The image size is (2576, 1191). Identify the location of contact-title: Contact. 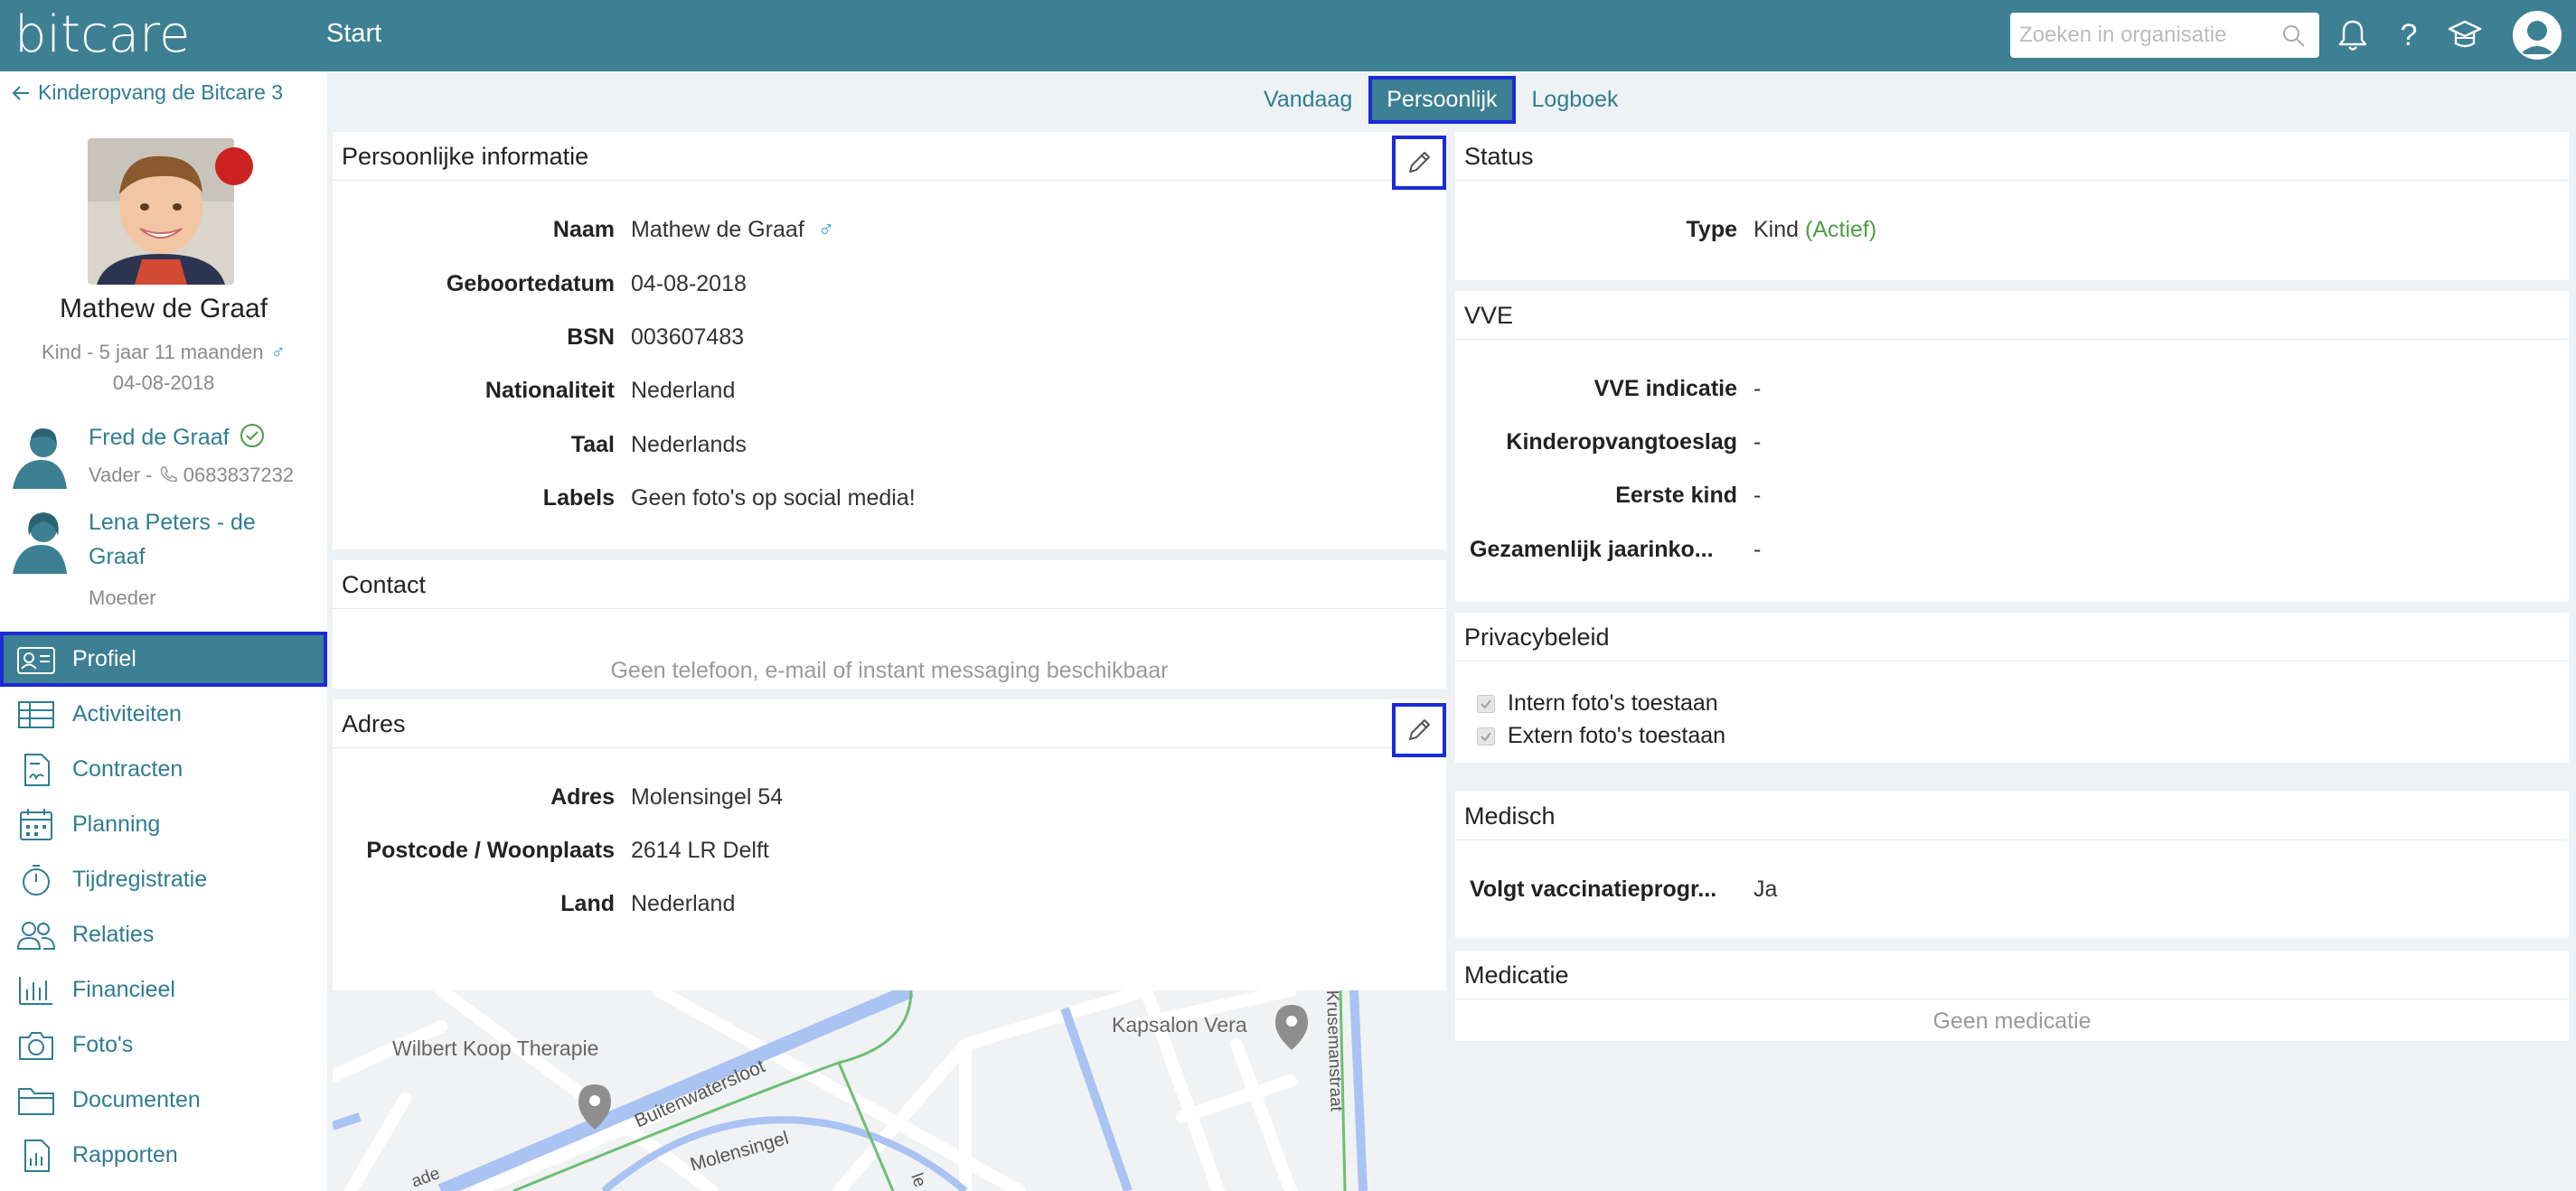
(889, 584).